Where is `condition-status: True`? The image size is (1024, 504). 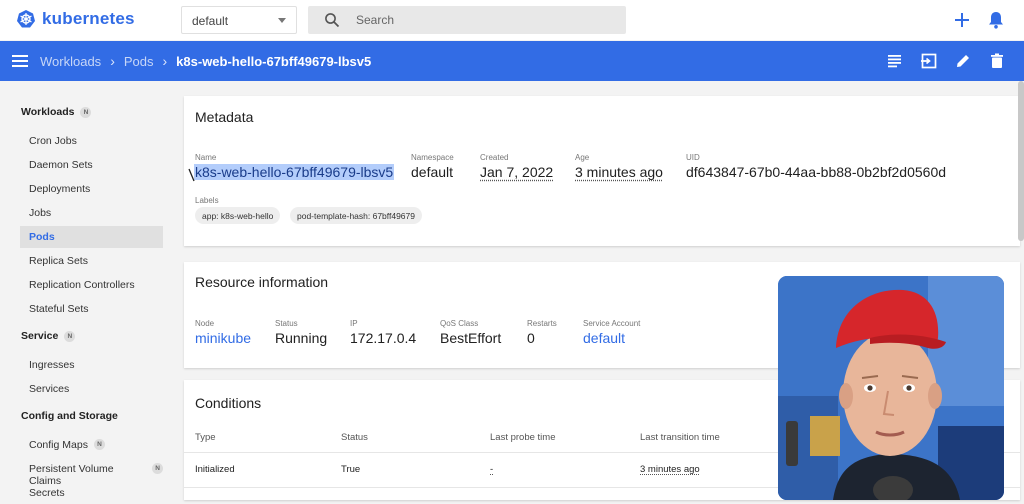
condition-status: True is located at coordinates (350, 469).